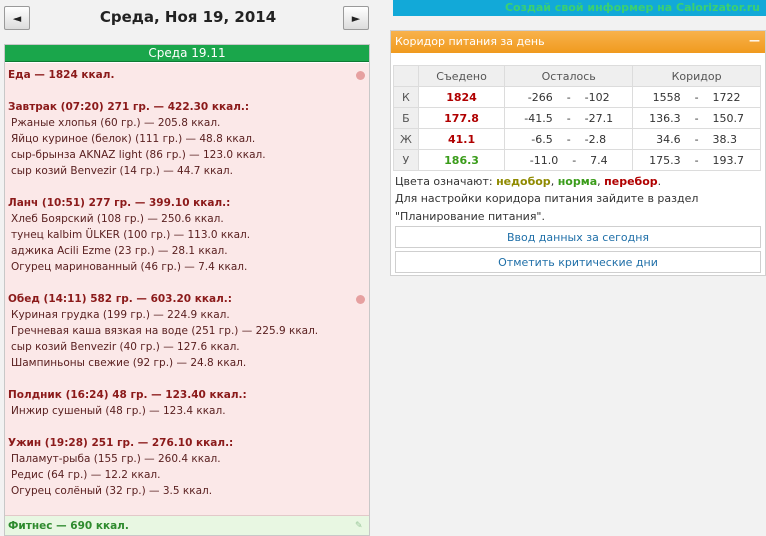  Describe the element at coordinates (696, 160) in the screenshot. I see `corridor-range: 175.3 - 193.7` at that location.